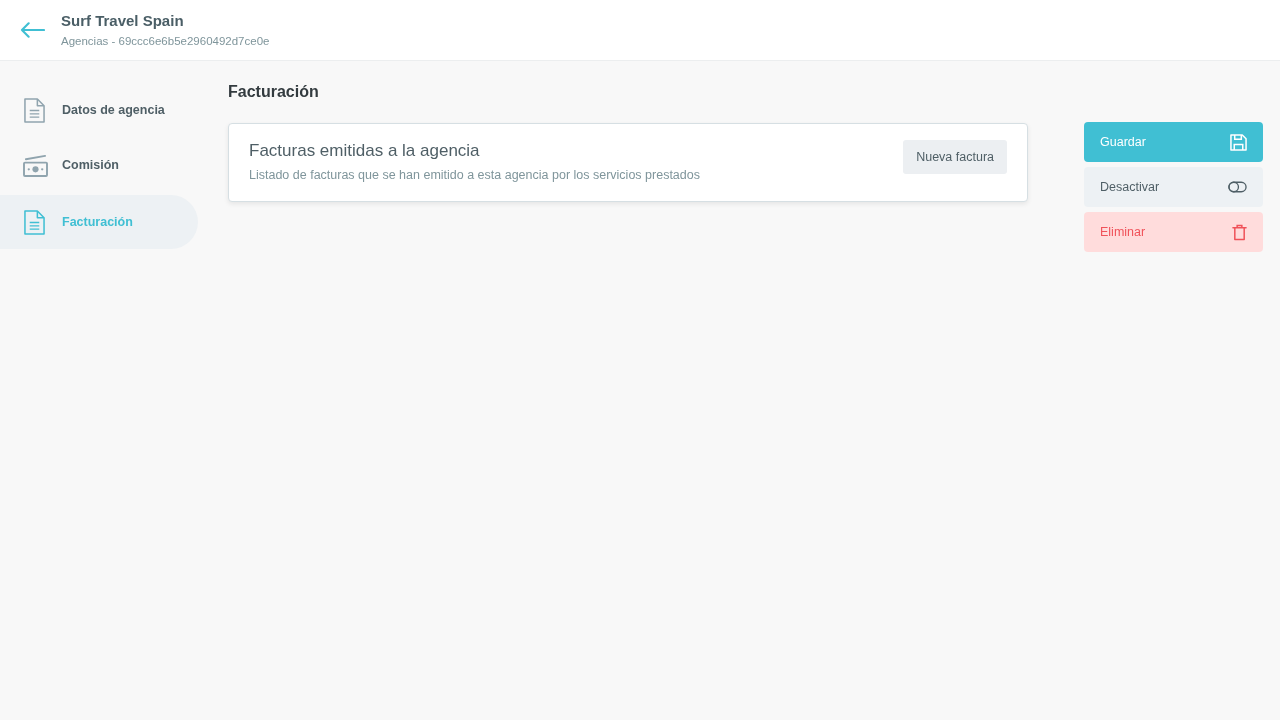 The width and height of the screenshot is (1280, 720). What do you see at coordinates (123, 21) in the screenshot?
I see `page-title: Surf Travel Spain` at bounding box center [123, 21].